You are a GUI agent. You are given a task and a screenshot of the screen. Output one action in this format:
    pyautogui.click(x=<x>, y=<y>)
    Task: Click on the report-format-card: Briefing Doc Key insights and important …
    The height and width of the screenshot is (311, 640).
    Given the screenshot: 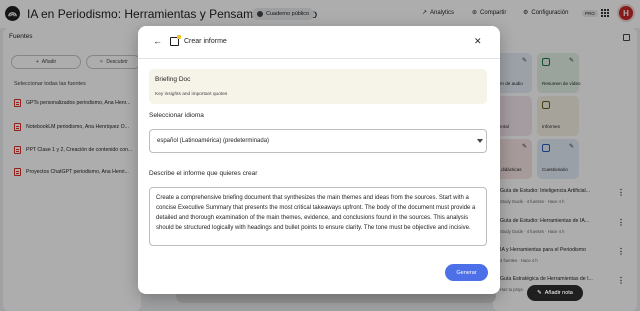 What is the action you would take?
    pyautogui.click(x=318, y=86)
    